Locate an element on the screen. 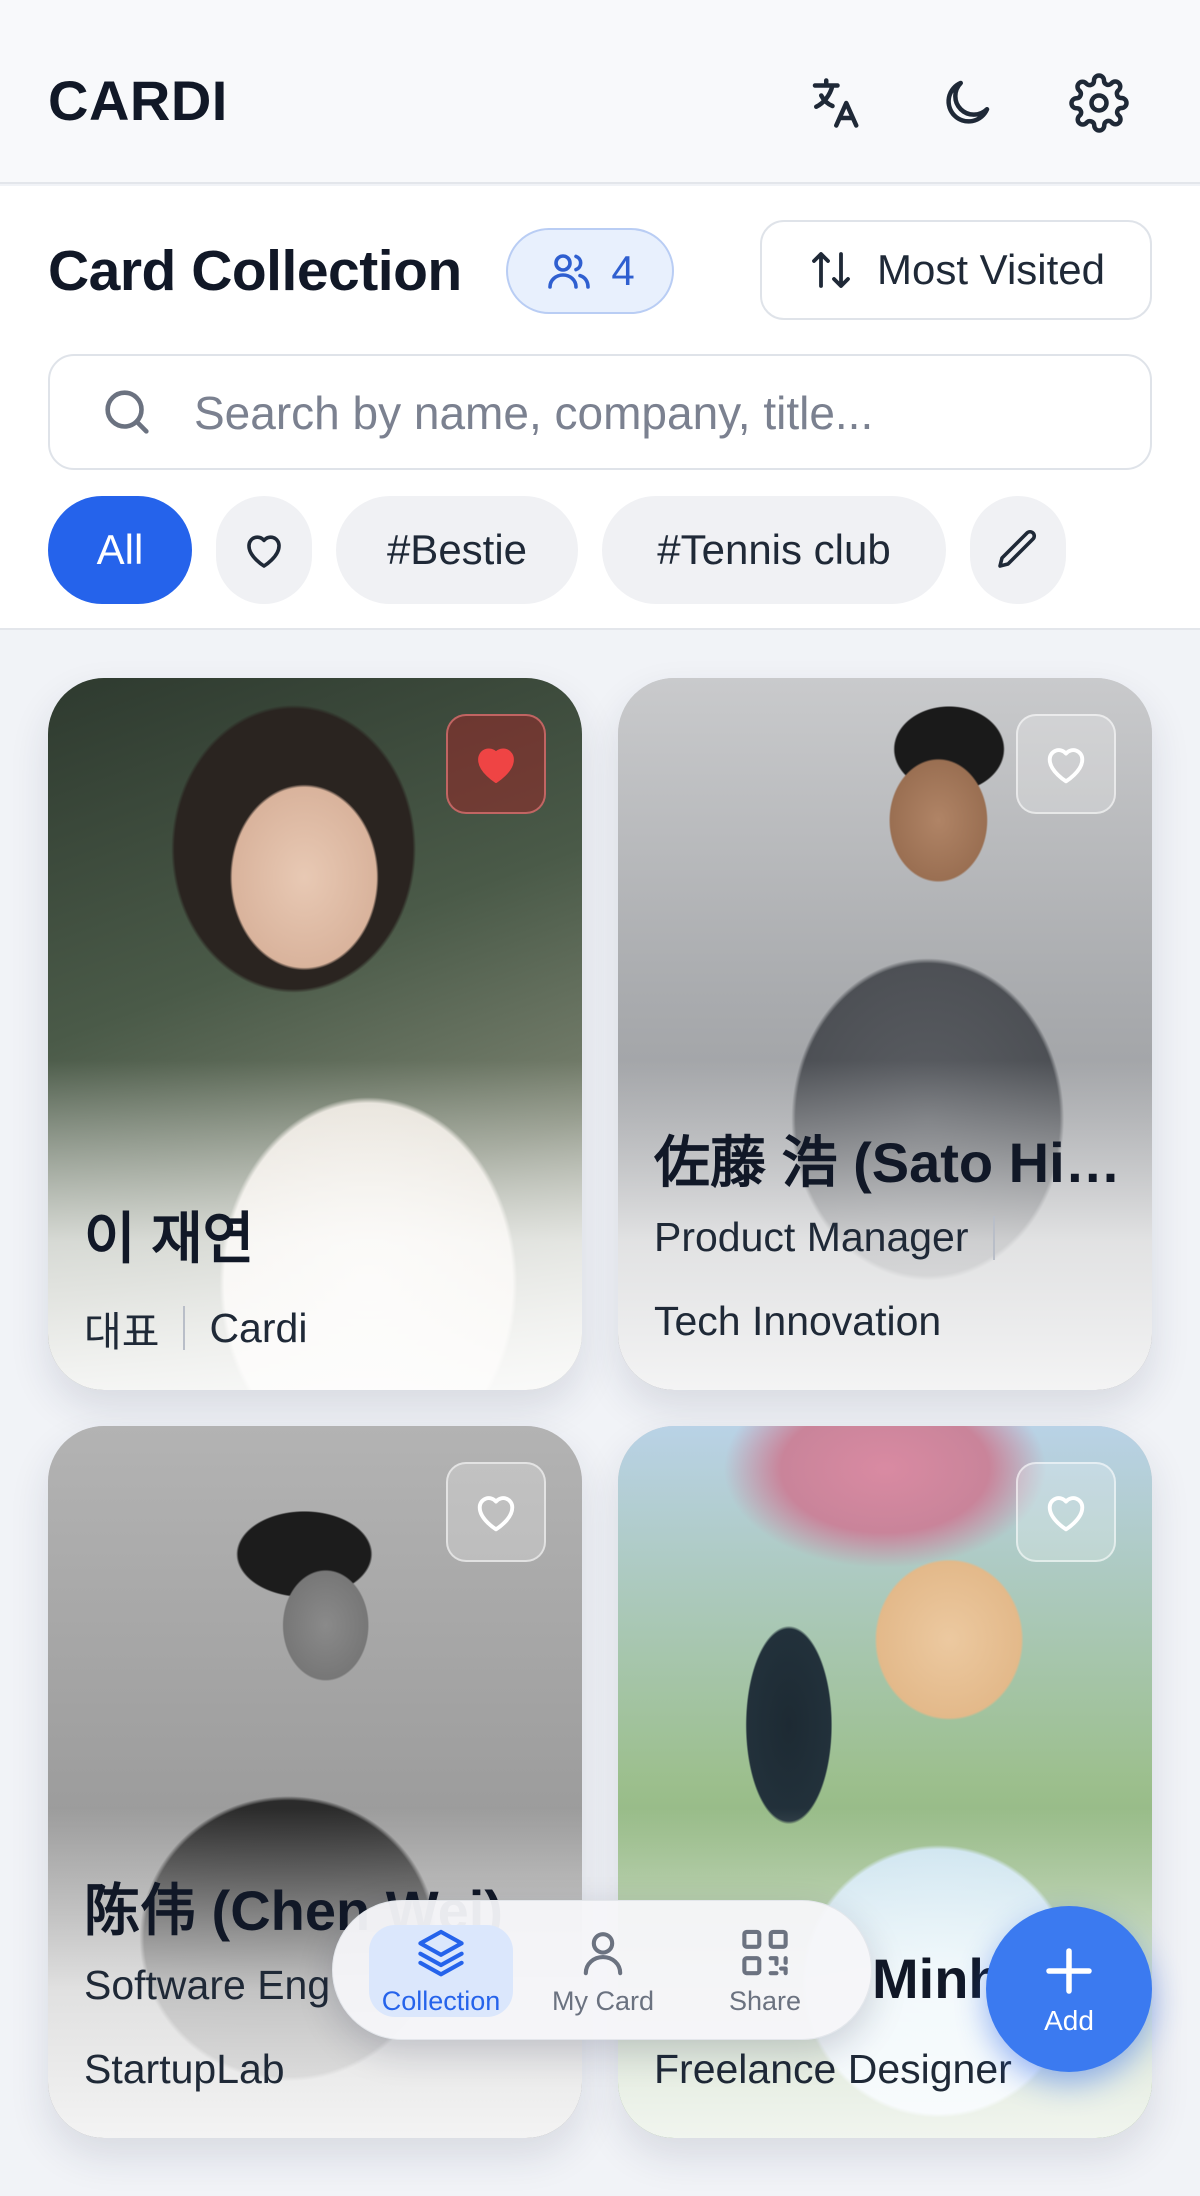  contact-role: 대표 Cardi is located at coordinates (195, 1328).